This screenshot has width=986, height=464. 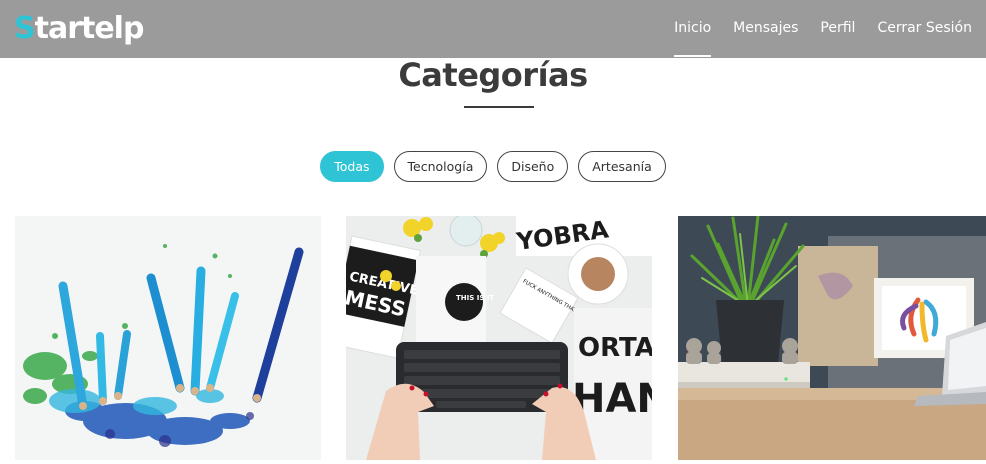 I want to click on print-ortan: ORTAN, so click(x=615, y=348).